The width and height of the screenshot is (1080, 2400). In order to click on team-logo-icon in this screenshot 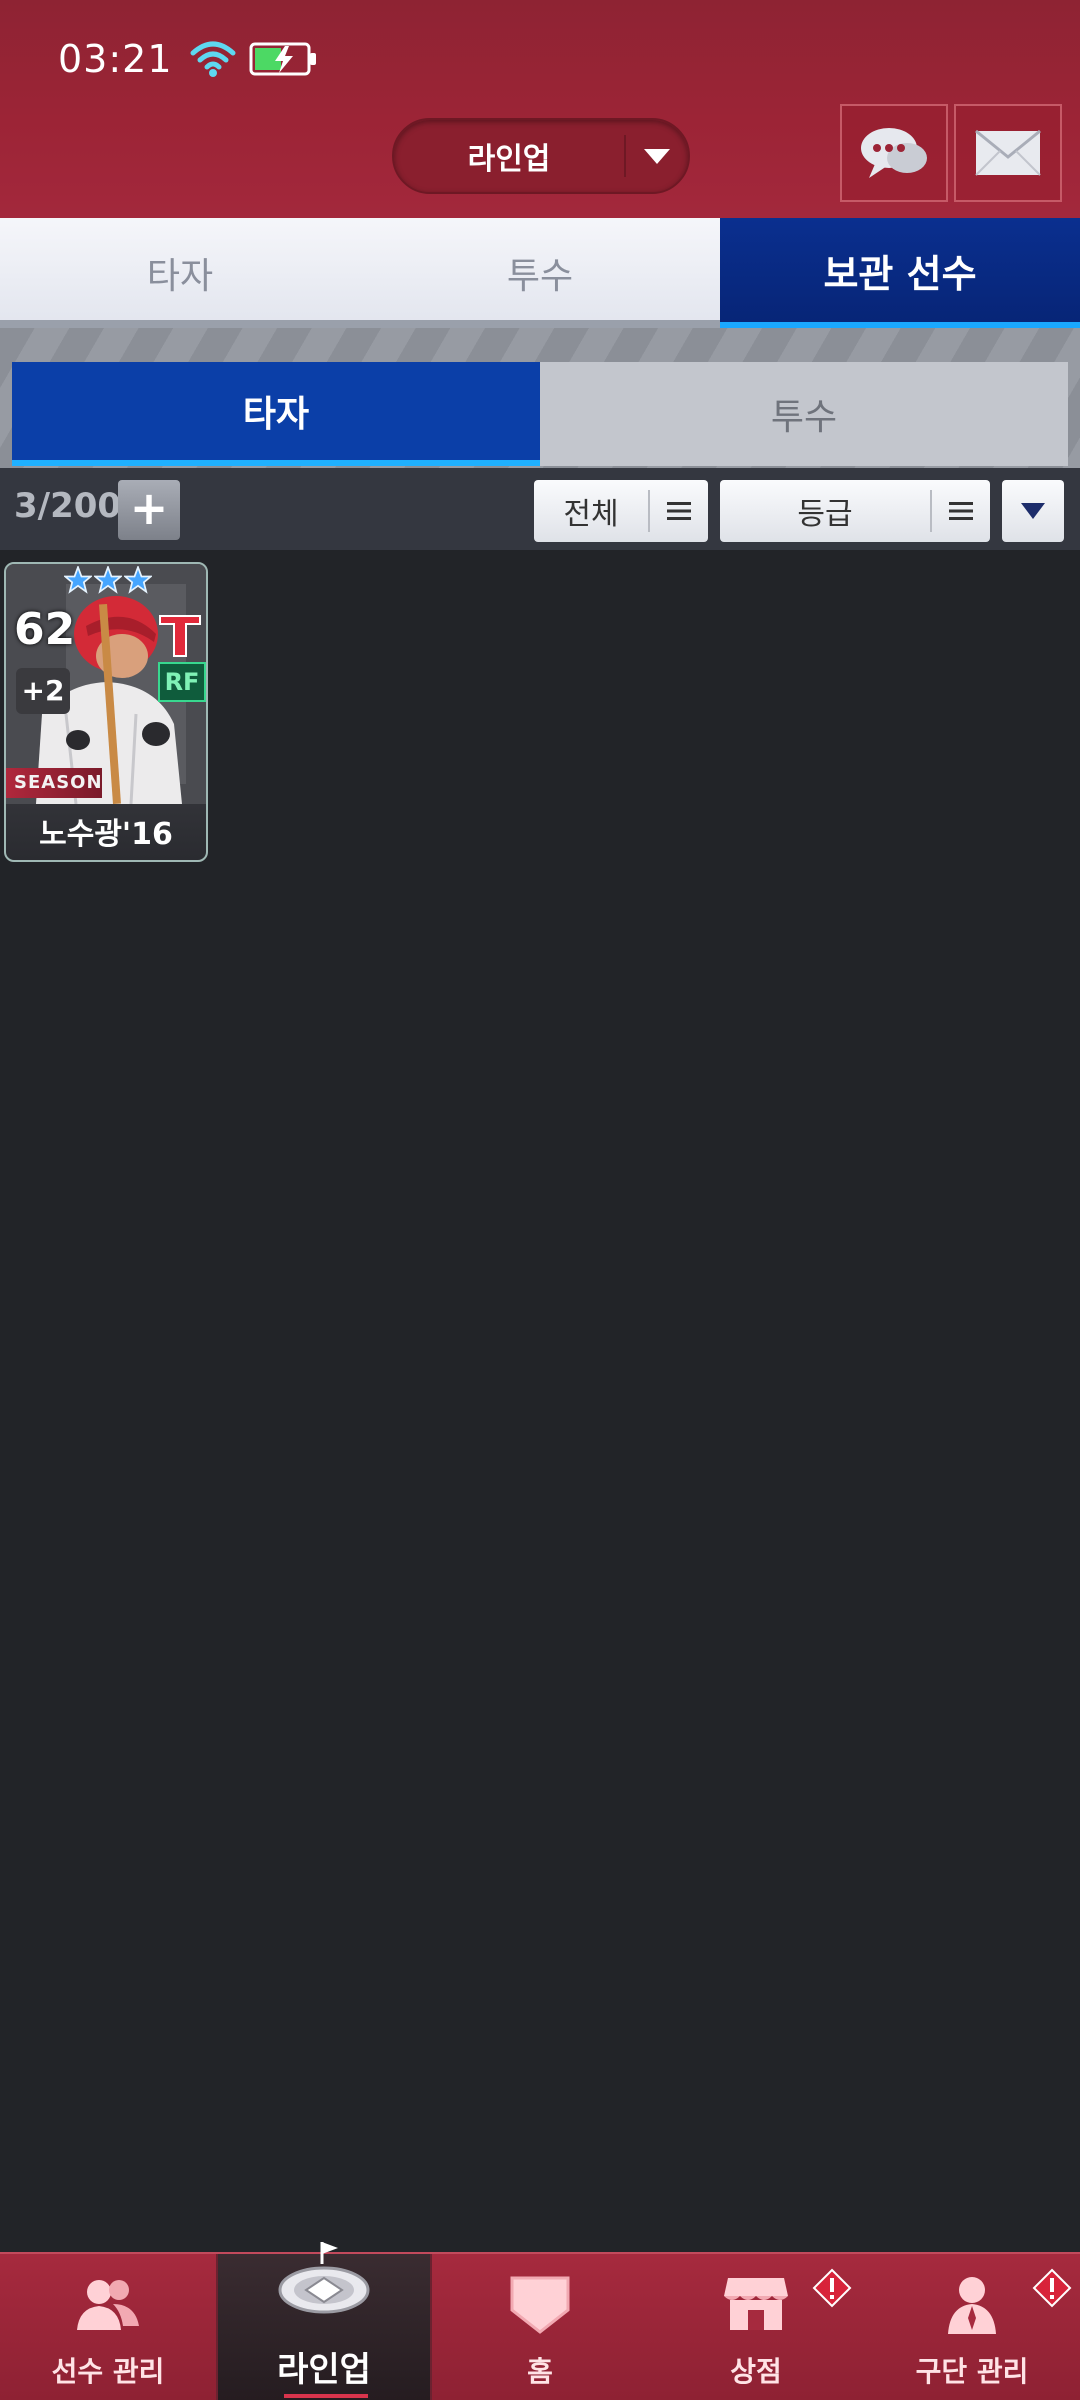, I will do `click(180, 636)`.